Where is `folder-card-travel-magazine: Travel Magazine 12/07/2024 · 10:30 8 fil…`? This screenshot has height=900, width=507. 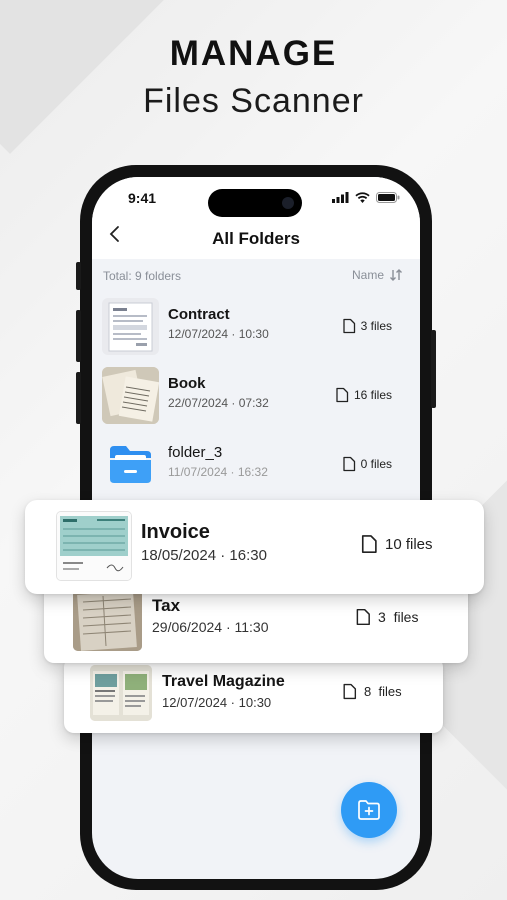 folder-card-travel-magazine: Travel Magazine 12/07/2024 · 10:30 8 fil… is located at coordinates (253, 695).